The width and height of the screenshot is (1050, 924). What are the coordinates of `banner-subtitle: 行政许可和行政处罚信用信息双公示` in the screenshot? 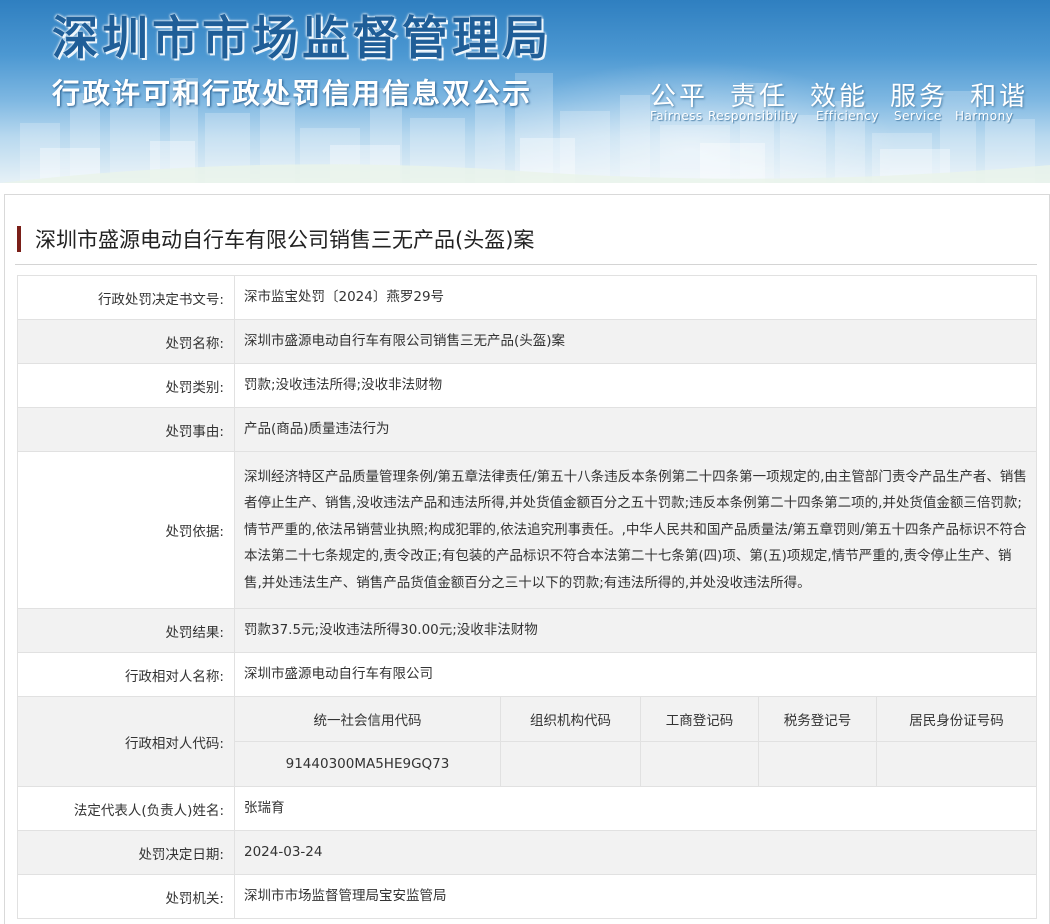 It's located at (292, 93).